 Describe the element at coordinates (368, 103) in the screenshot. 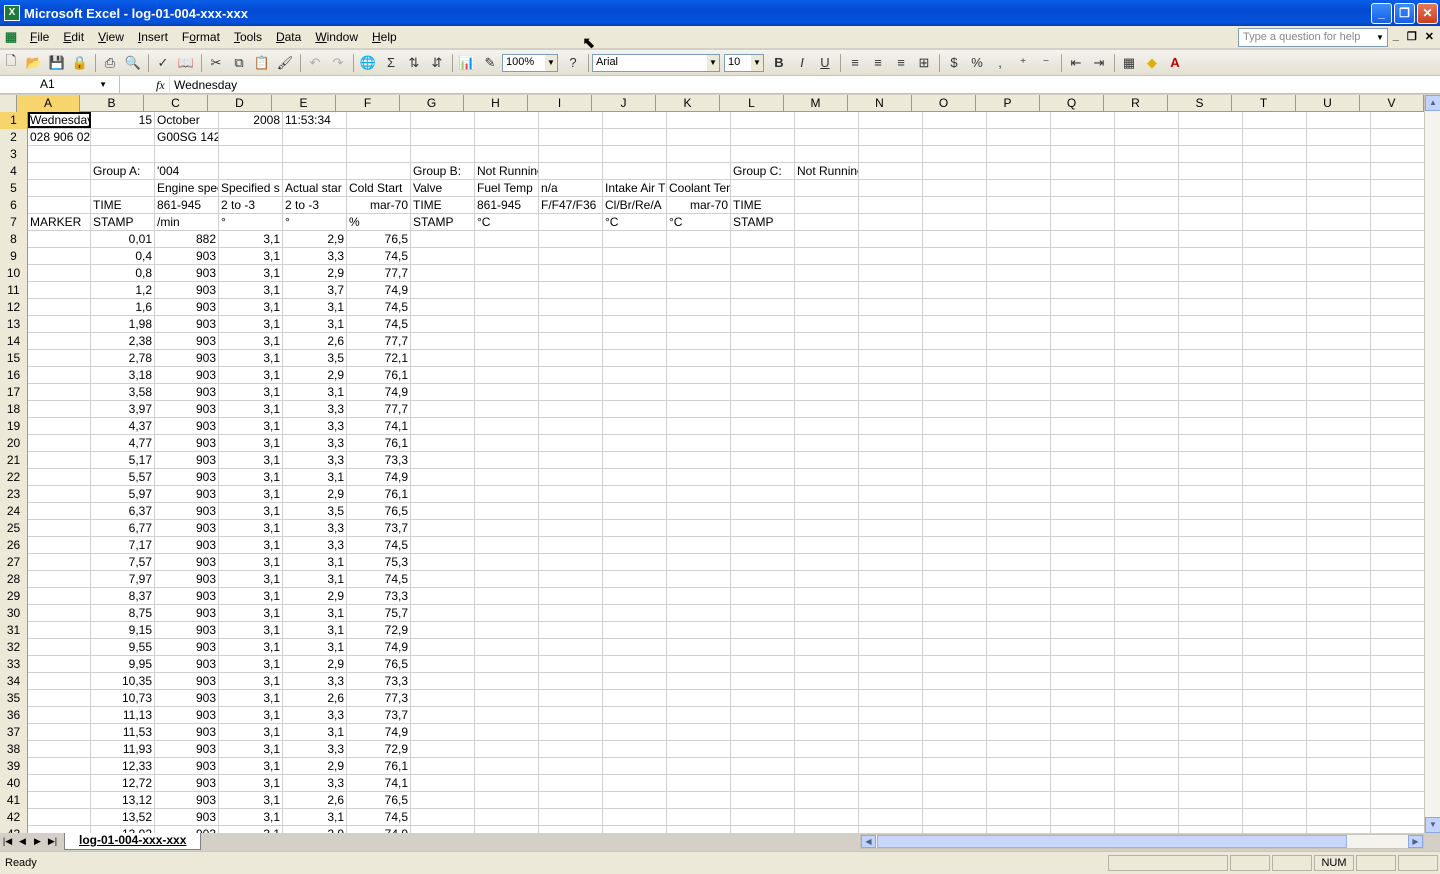

I see `column-header-f: F` at that location.